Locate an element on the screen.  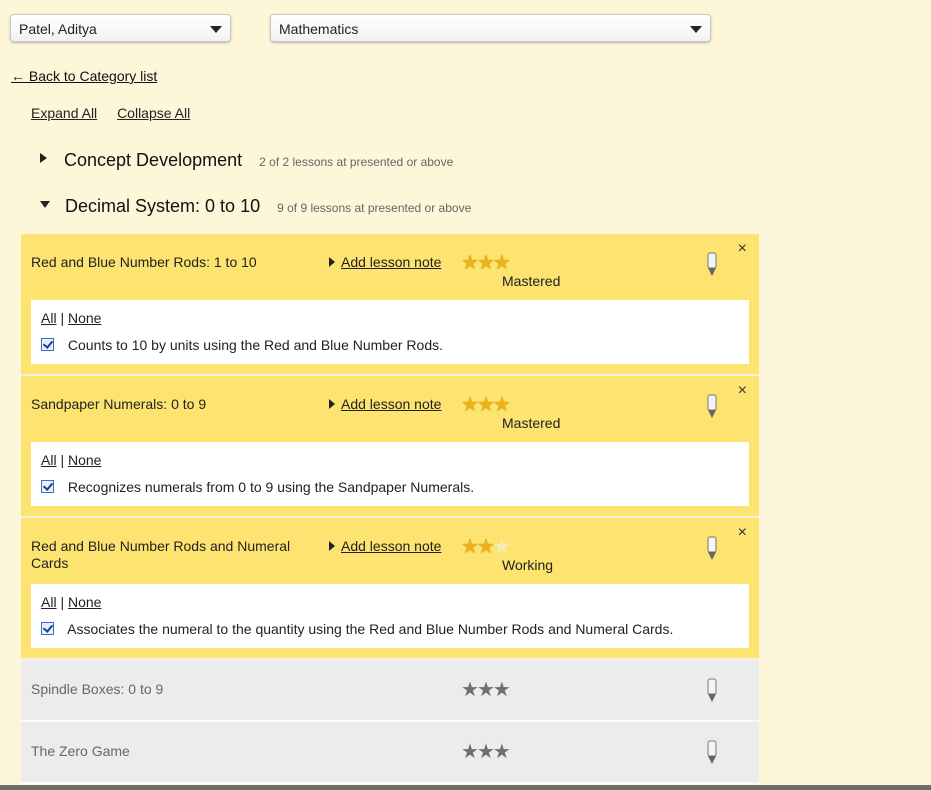
subject-select-value: Mathematics is located at coordinates (319, 29).